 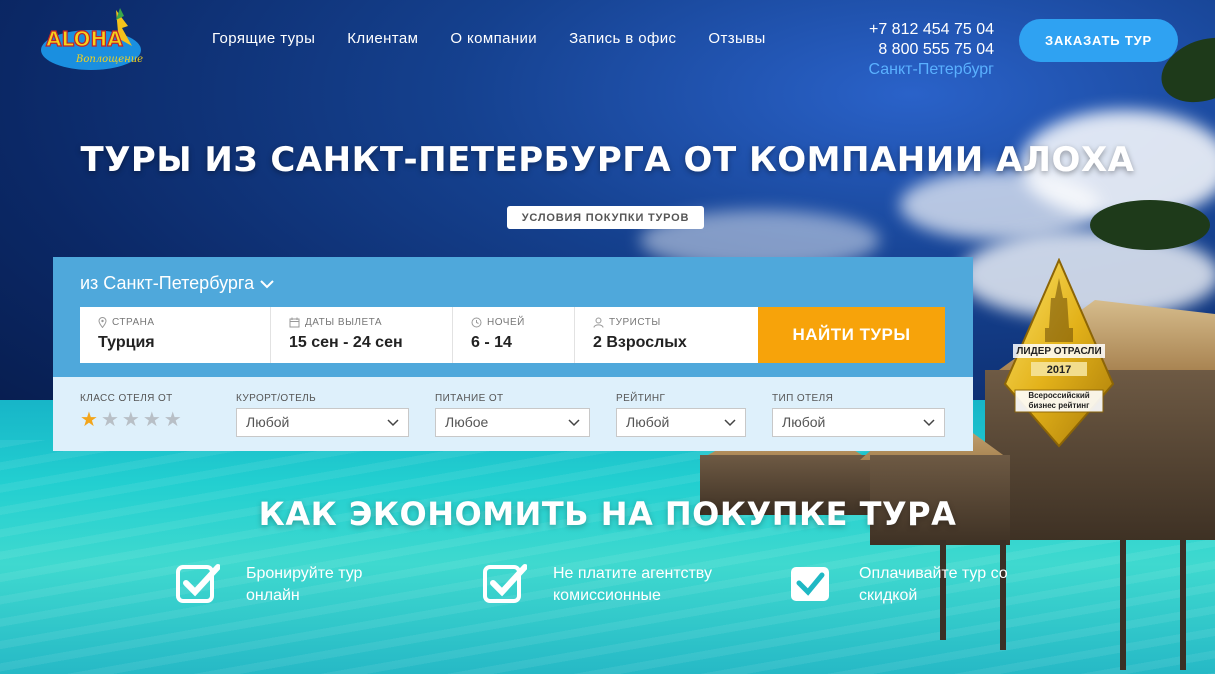 I want to click on tip-text: Бронируйте тур онлайн, so click(x=304, y=585).